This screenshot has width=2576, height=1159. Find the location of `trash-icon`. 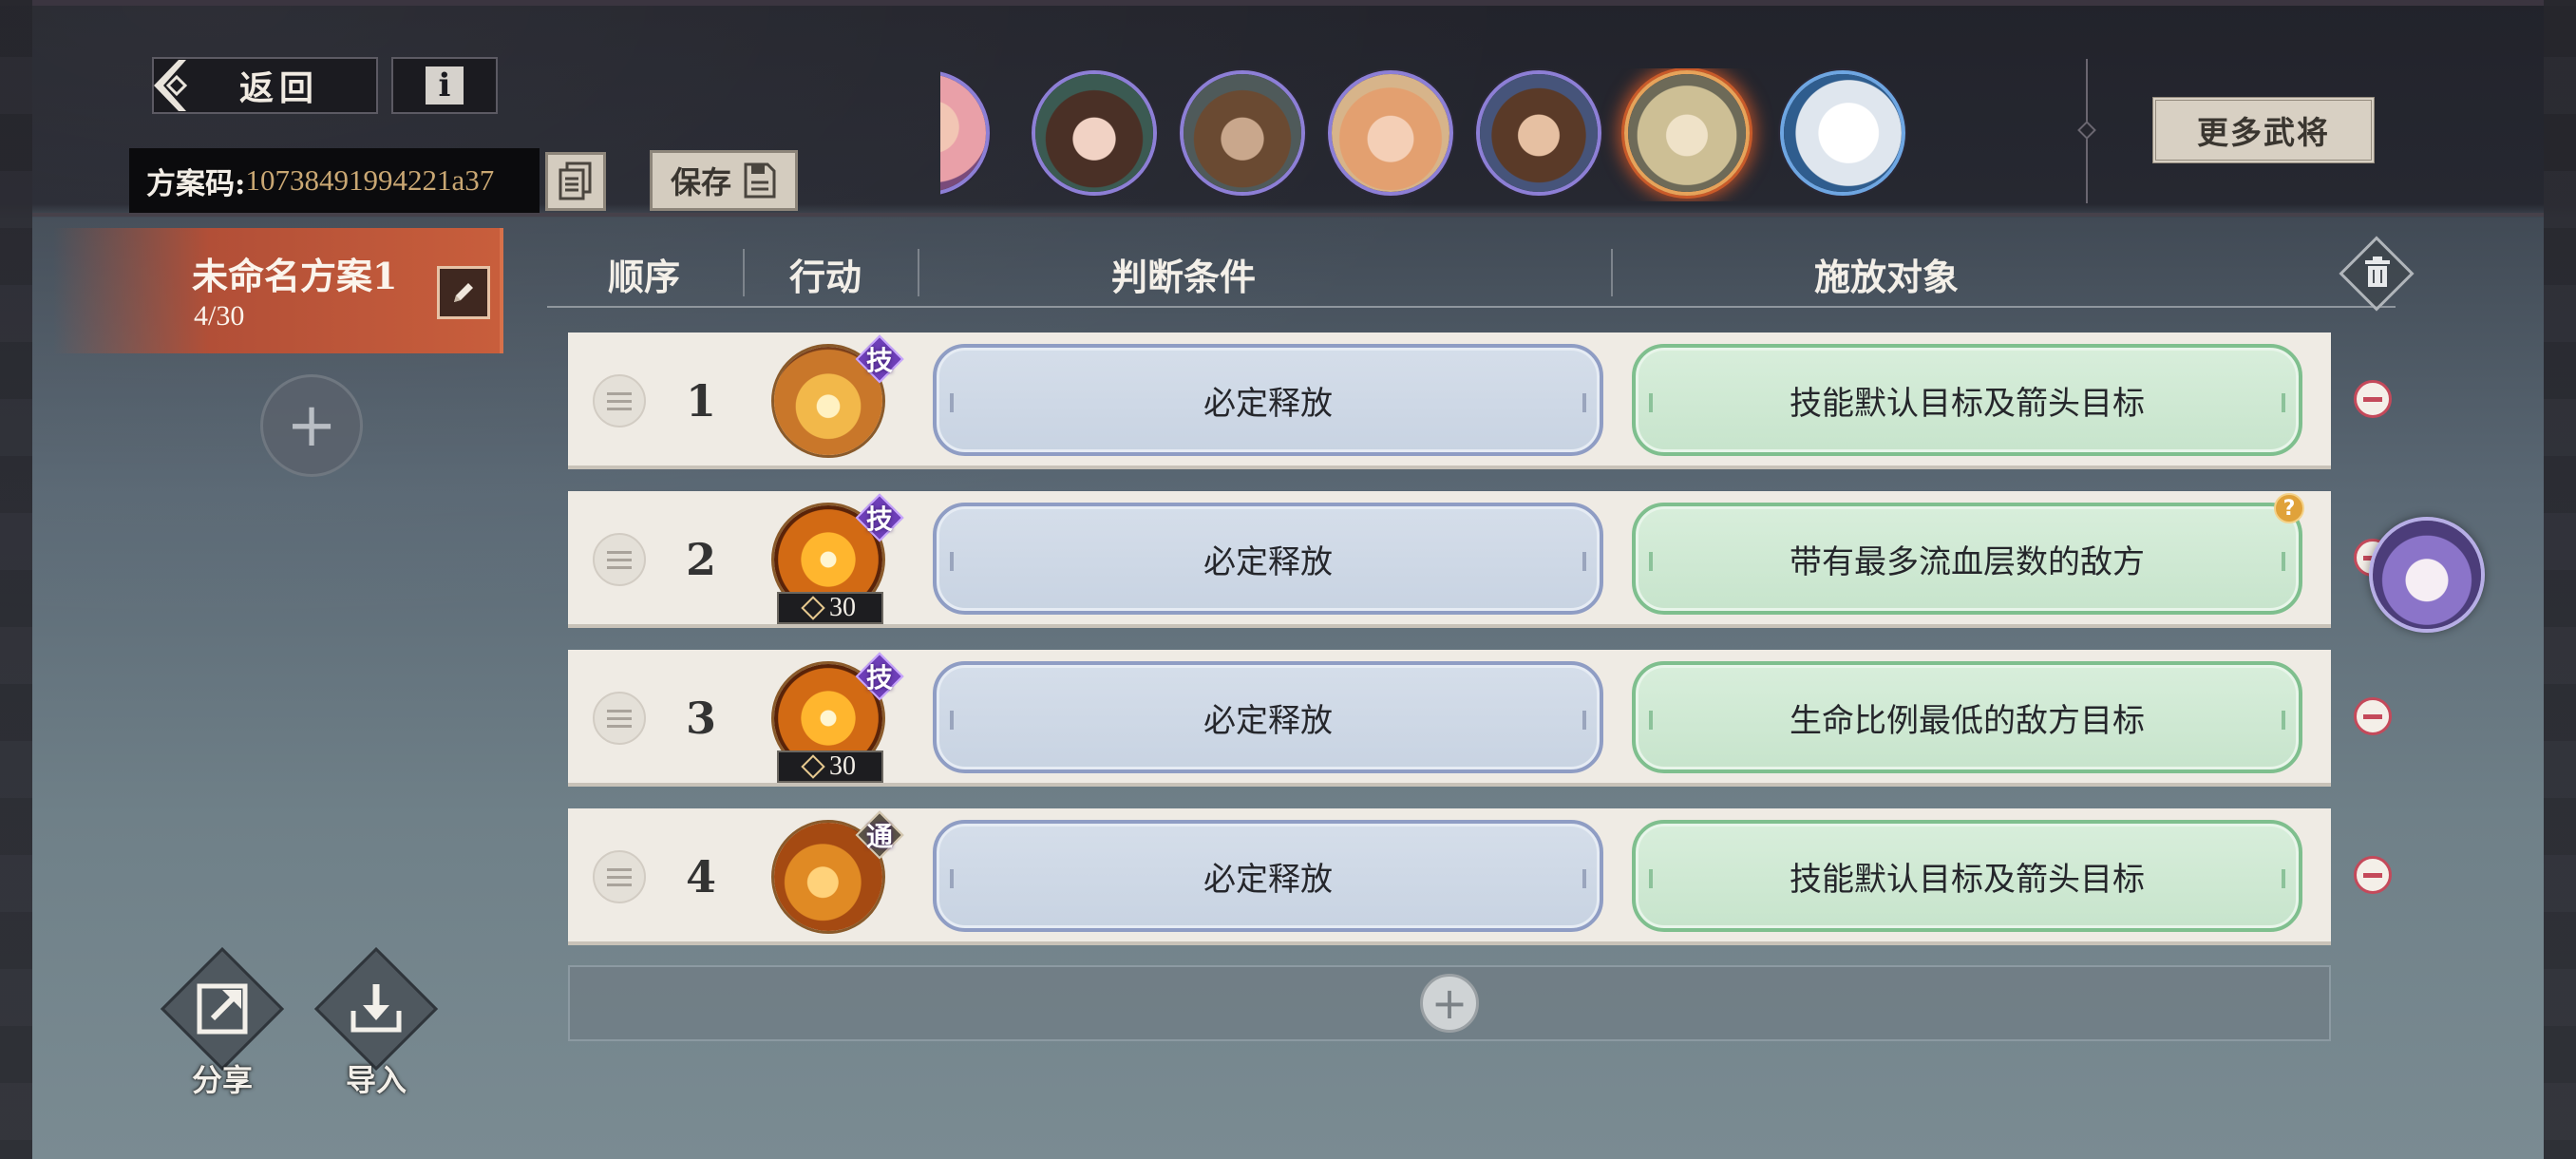

trash-icon is located at coordinates (2377, 271).